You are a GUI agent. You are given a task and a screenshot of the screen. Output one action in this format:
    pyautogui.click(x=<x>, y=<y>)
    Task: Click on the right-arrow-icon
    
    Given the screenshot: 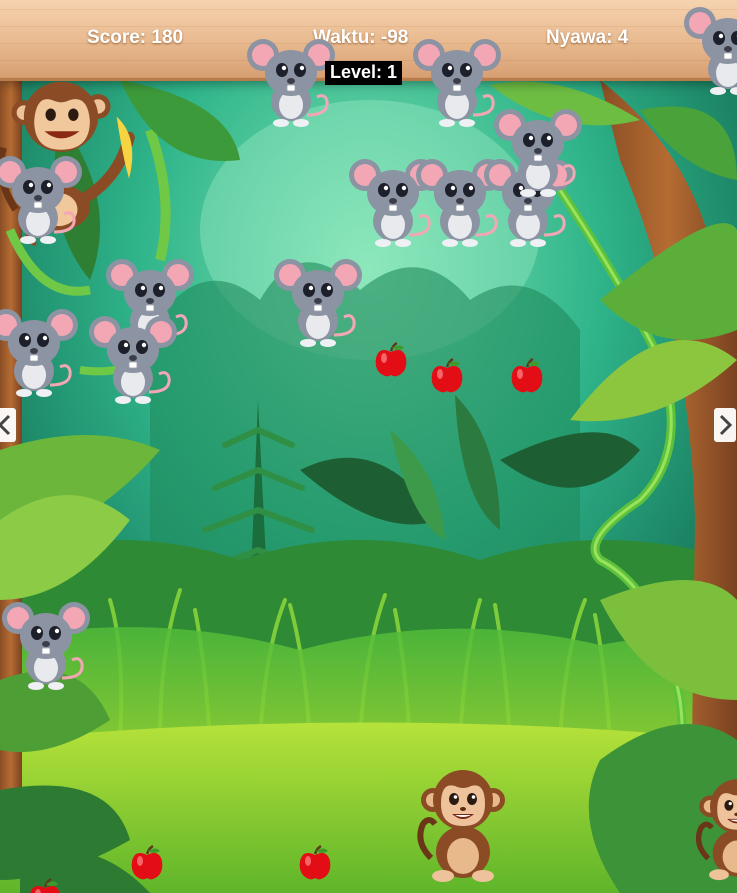 What is the action you would take?
    pyautogui.click(x=725, y=425)
    